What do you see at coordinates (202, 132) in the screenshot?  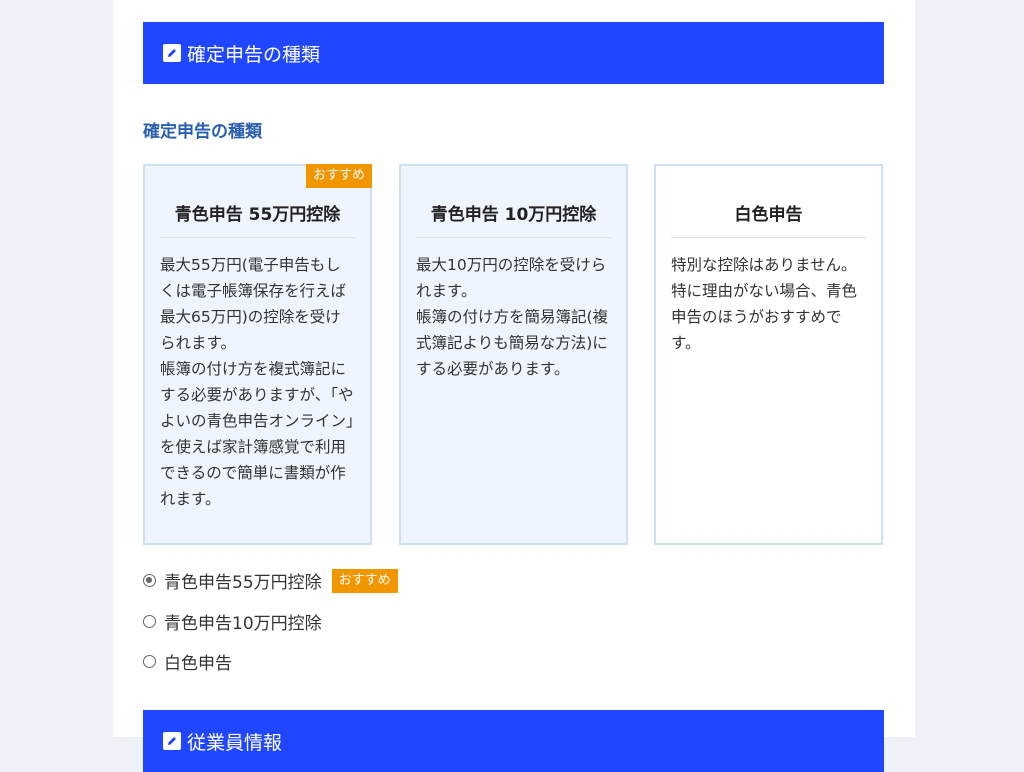 I see `tax-type-subtitle: 確定申告の種類` at bounding box center [202, 132].